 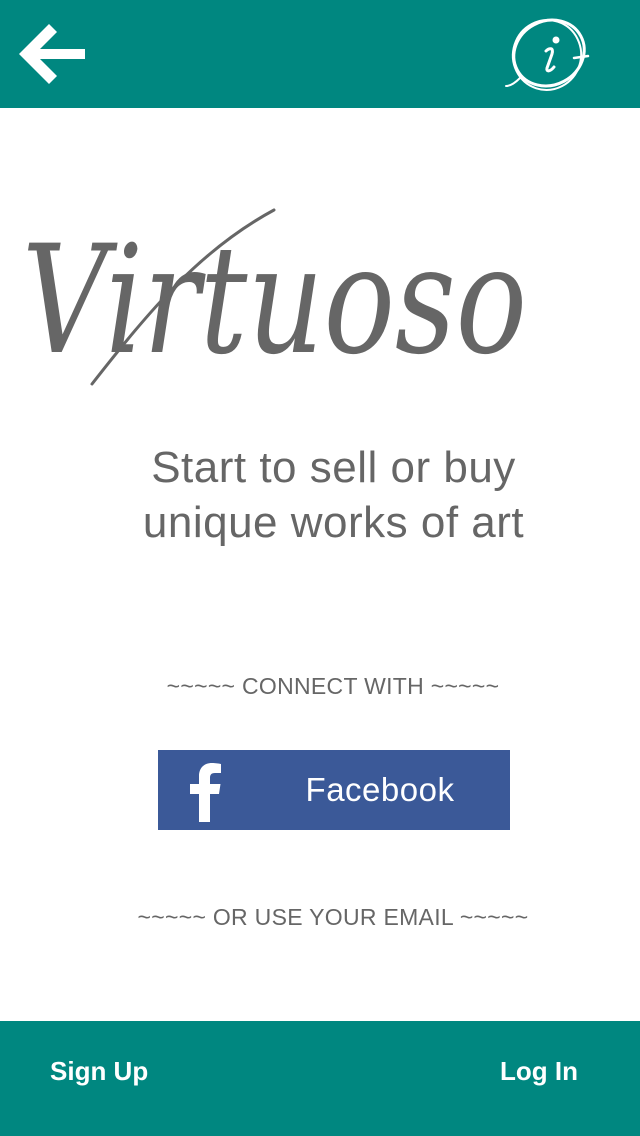 I want to click on logo-text: Virtuoso, so click(x=274, y=301).